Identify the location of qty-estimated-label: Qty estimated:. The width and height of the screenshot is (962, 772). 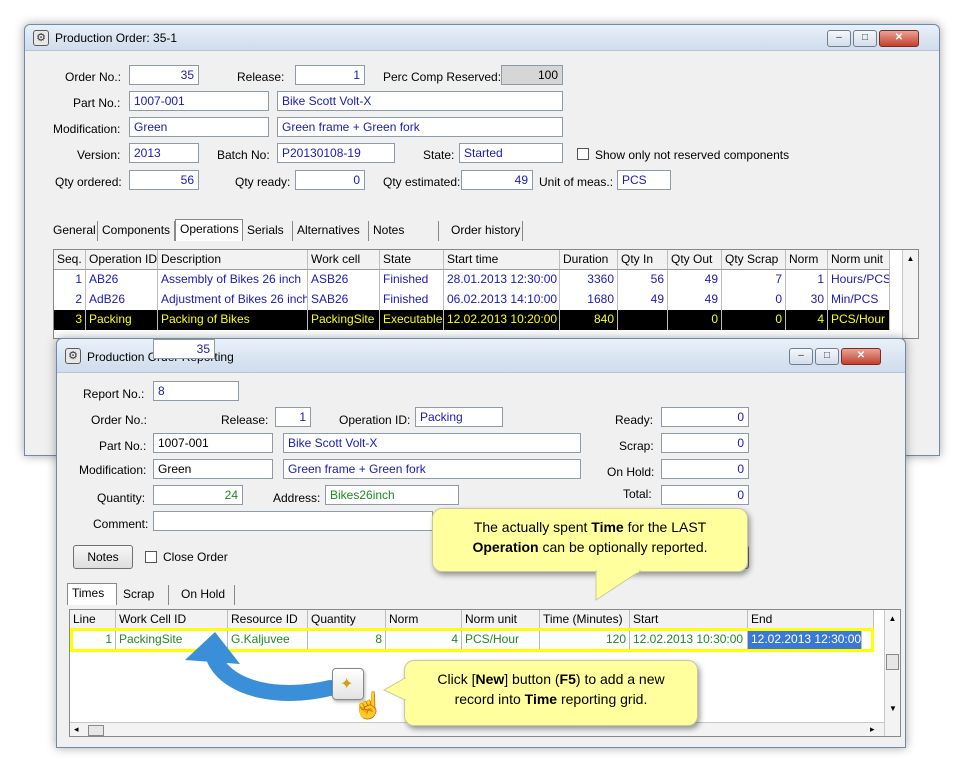
(422, 182).